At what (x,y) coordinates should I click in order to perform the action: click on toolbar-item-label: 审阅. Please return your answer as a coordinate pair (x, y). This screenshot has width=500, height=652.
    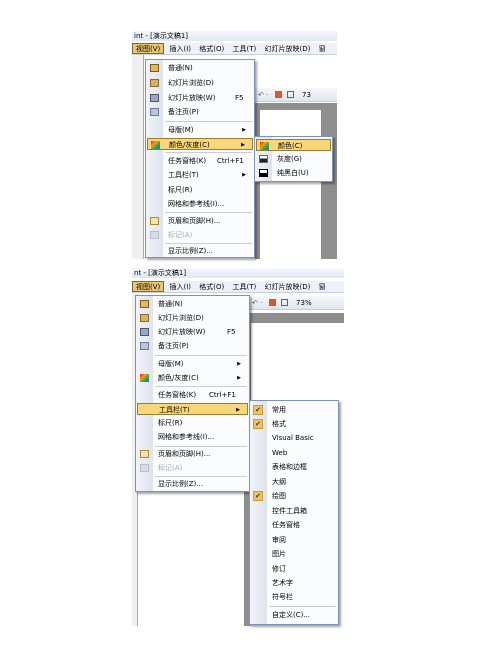
    Looking at the image, I should click on (279, 540).